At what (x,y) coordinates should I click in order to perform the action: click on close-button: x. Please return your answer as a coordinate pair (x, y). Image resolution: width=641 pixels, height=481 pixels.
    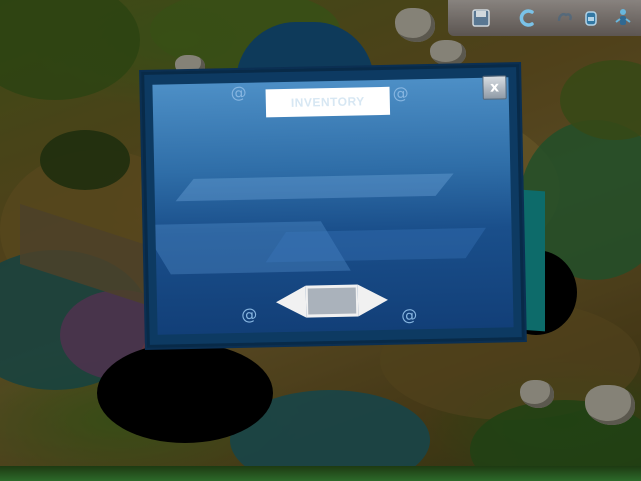
    Looking at the image, I should click on (494, 87).